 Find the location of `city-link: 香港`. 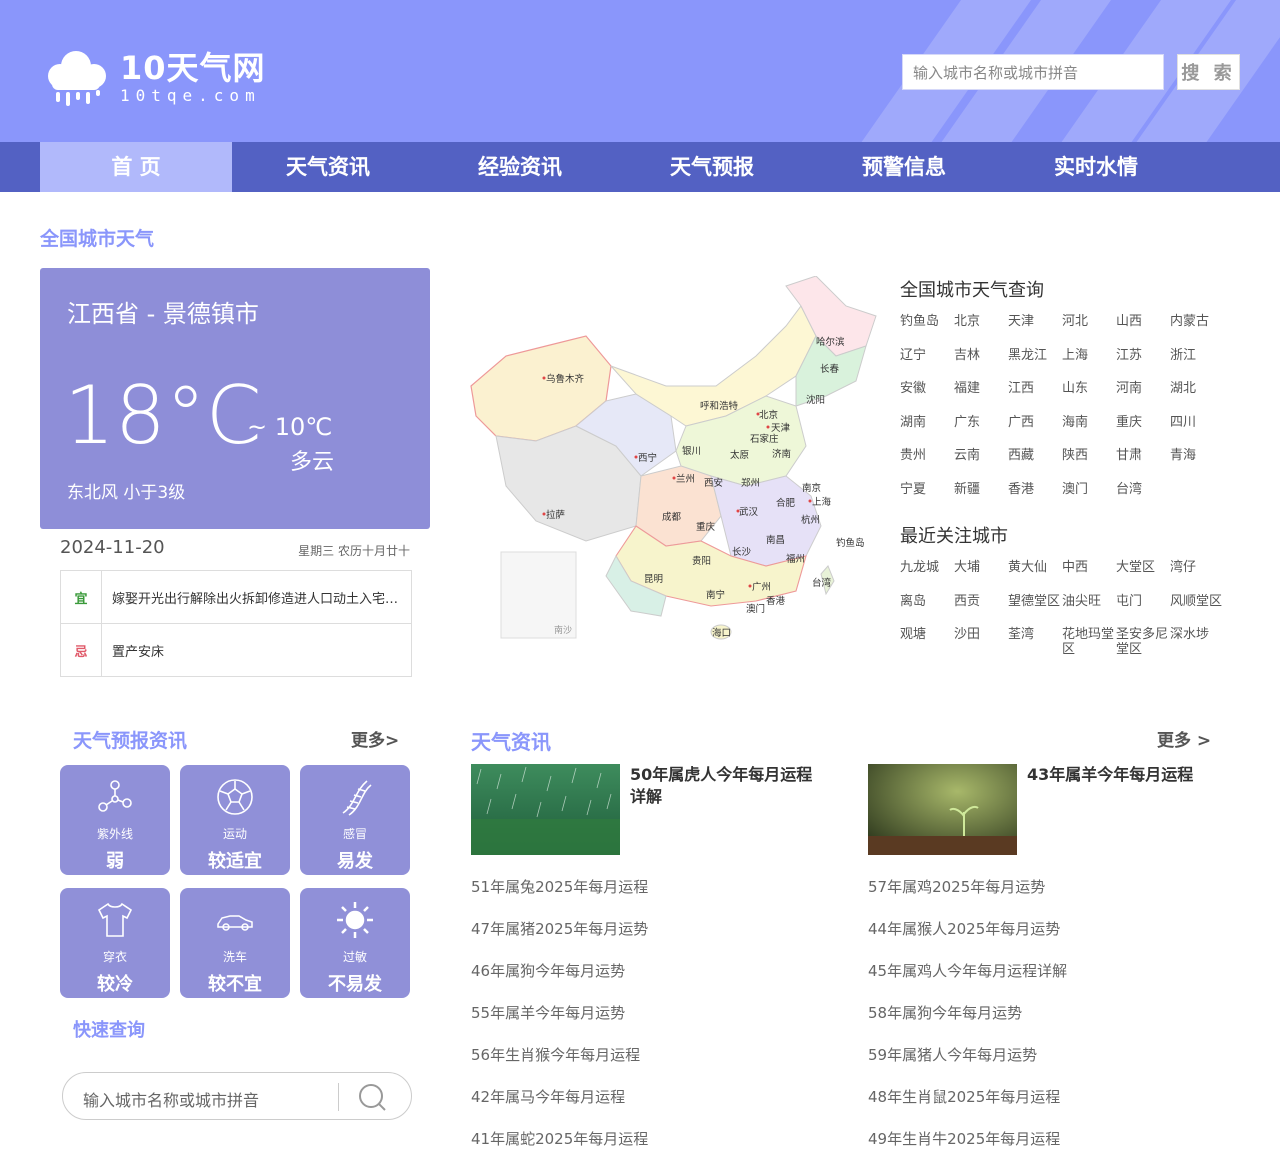

city-link: 香港 is located at coordinates (1035, 497).